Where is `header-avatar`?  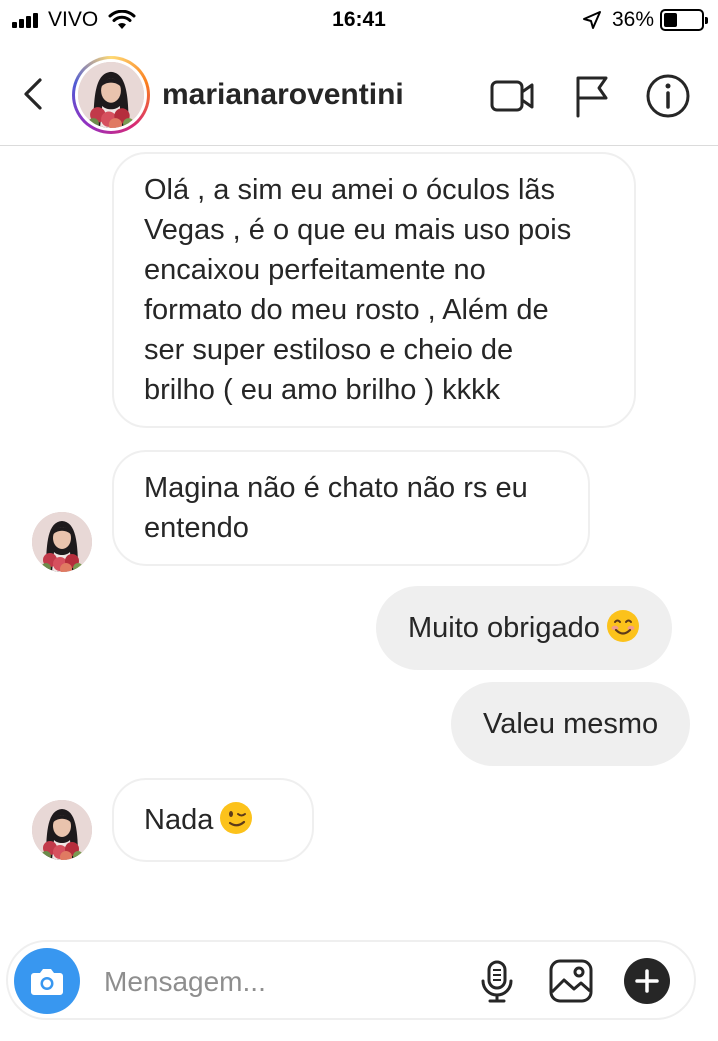
header-avatar is located at coordinates (111, 95).